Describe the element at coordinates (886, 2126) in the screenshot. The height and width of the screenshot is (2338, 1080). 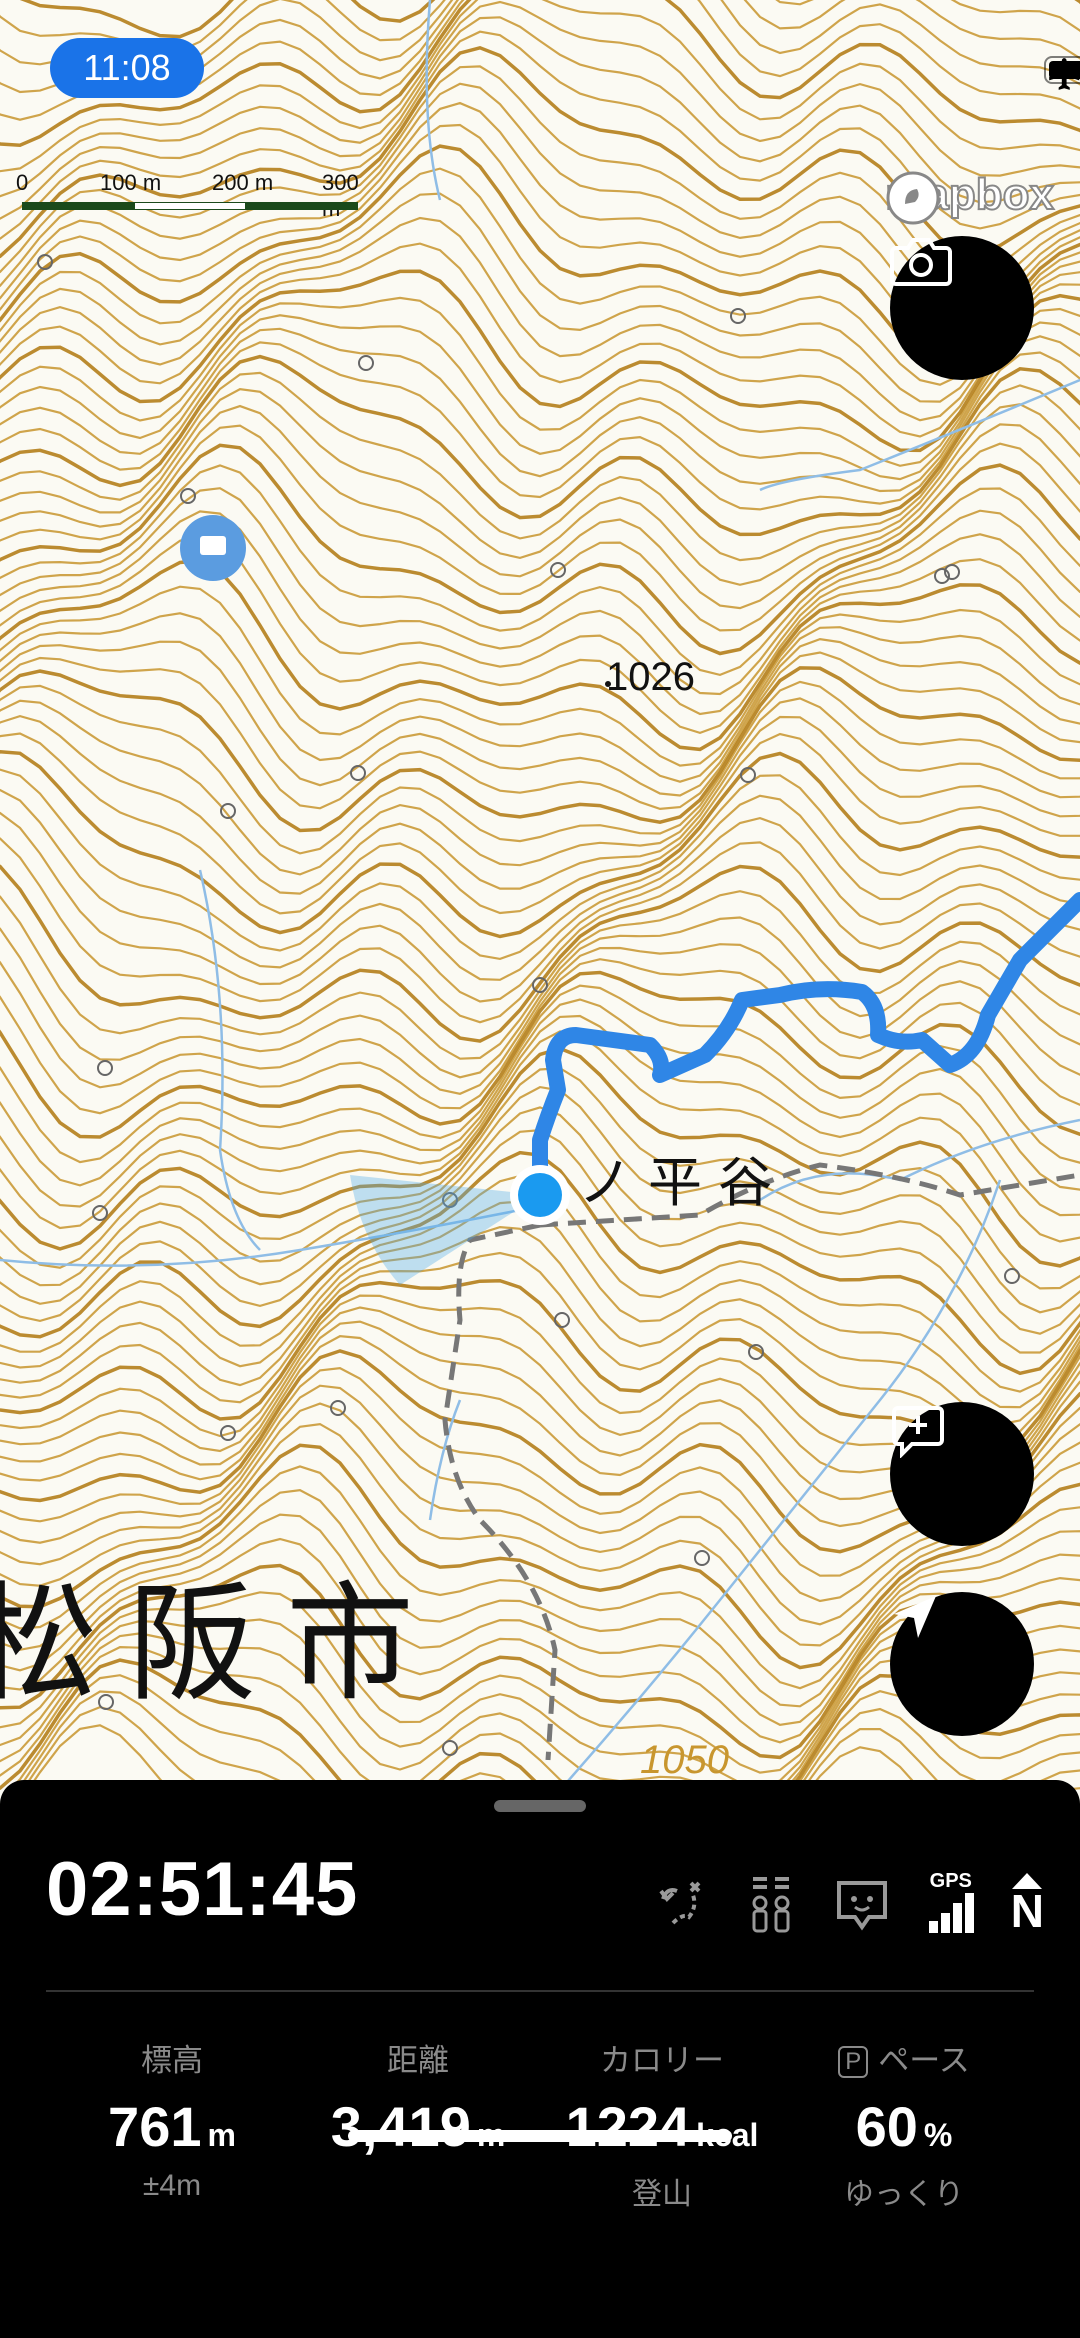
I see `stat-value: 60` at that location.